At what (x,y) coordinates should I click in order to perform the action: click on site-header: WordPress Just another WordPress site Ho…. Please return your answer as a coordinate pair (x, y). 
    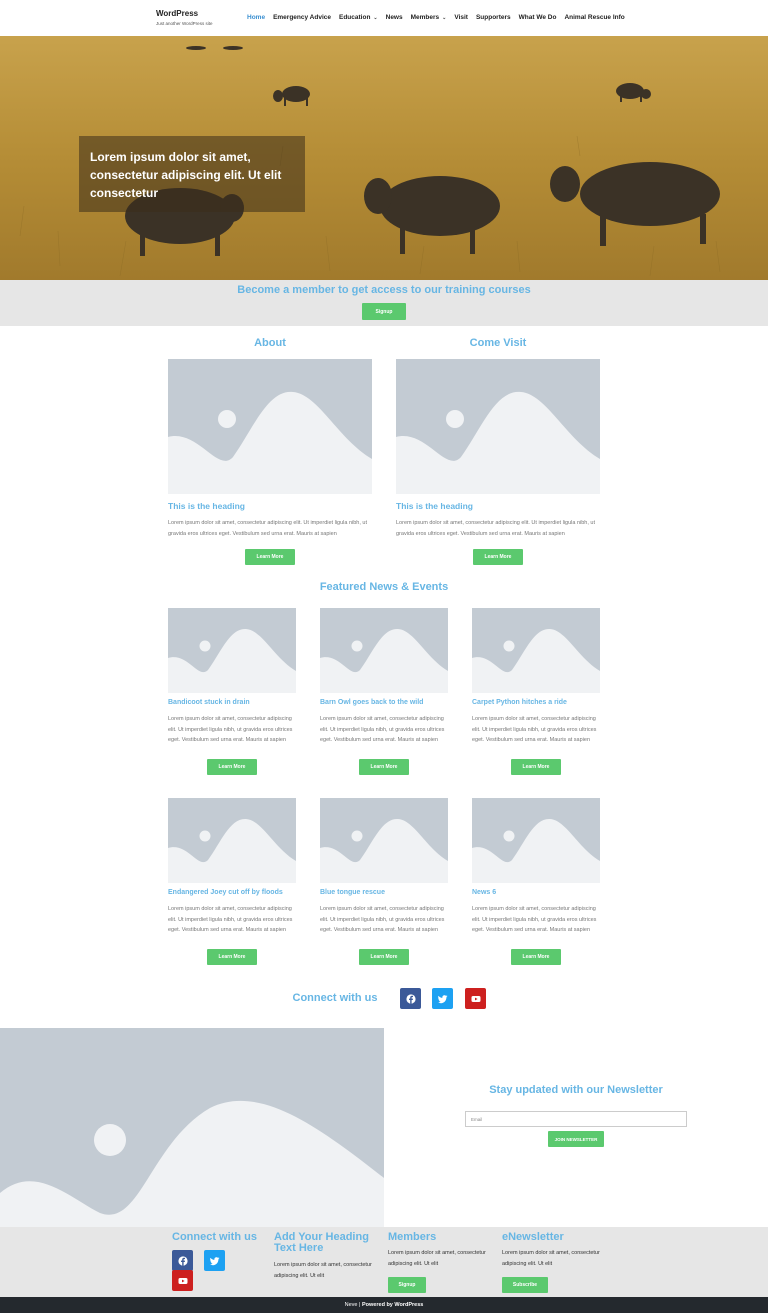
    Looking at the image, I should click on (384, 18).